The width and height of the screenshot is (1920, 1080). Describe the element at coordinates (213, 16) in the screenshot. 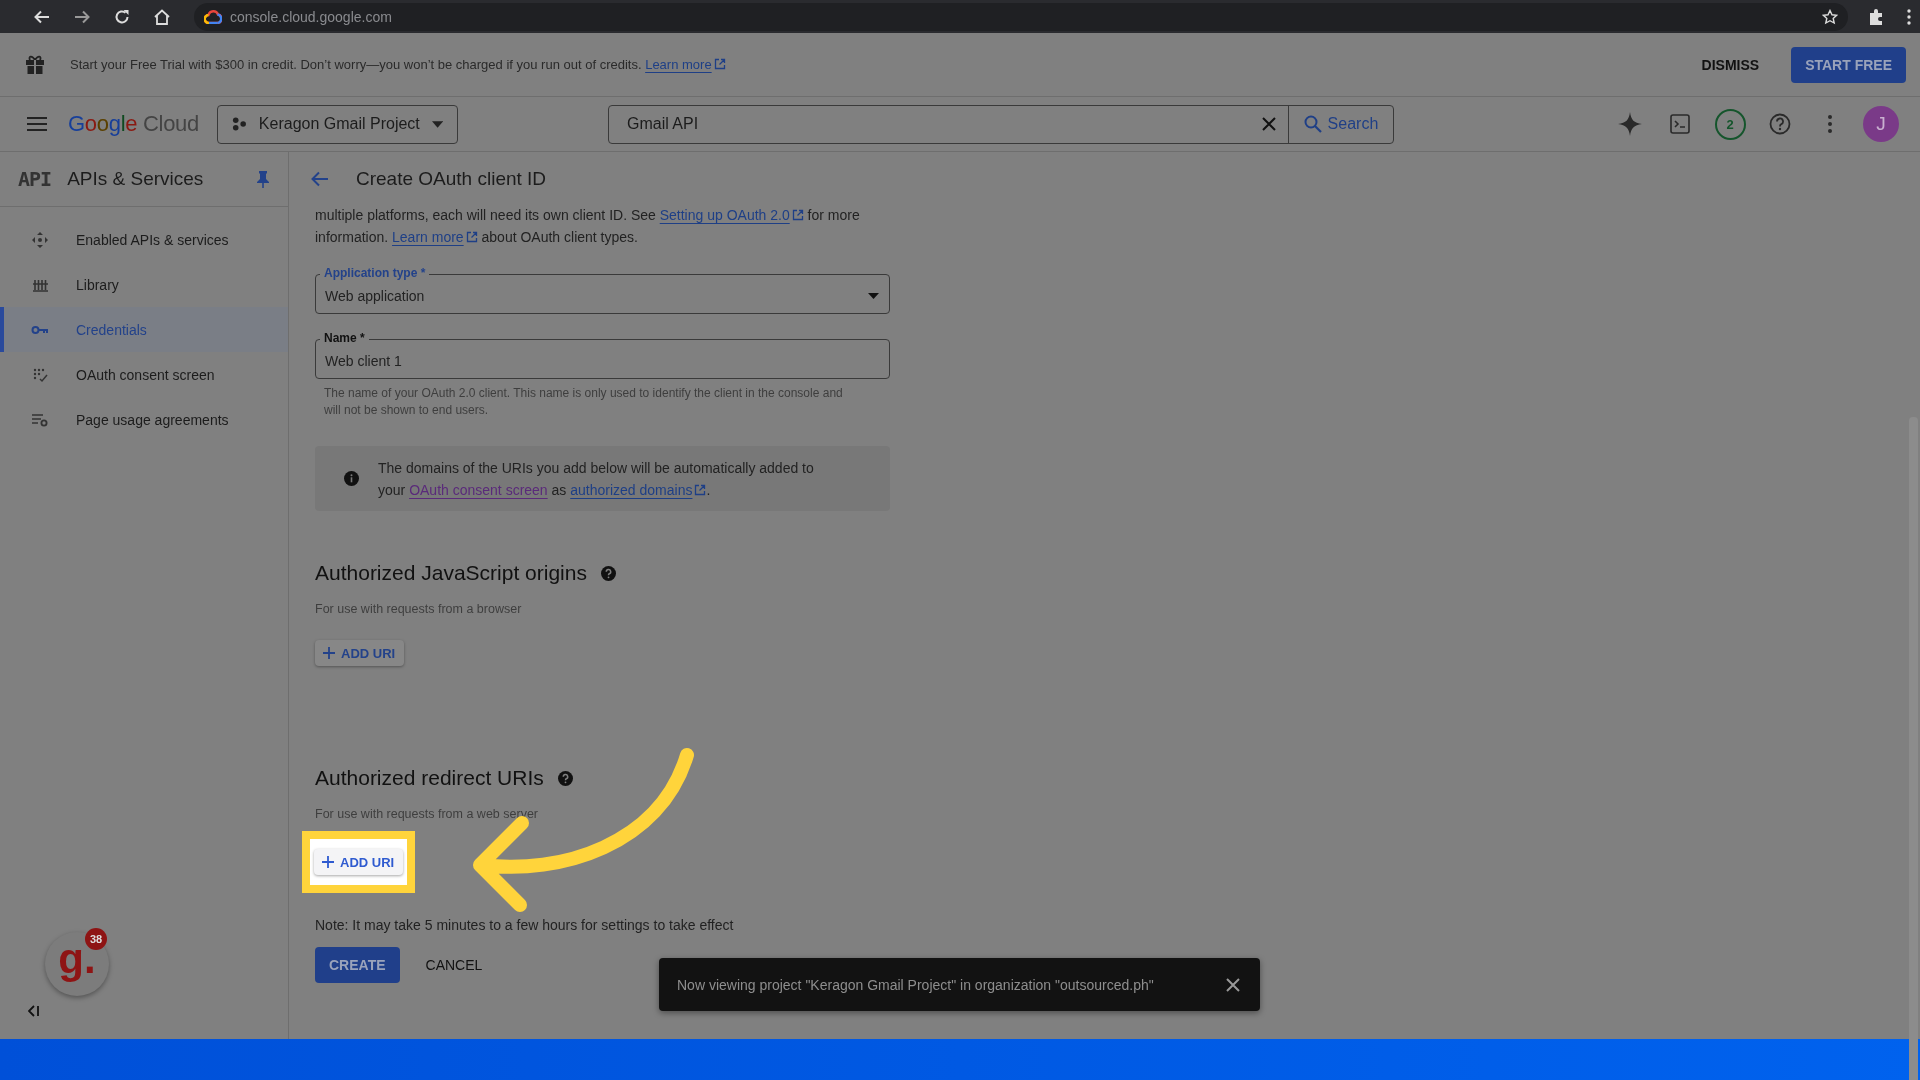

I see `cloud-icon` at that location.